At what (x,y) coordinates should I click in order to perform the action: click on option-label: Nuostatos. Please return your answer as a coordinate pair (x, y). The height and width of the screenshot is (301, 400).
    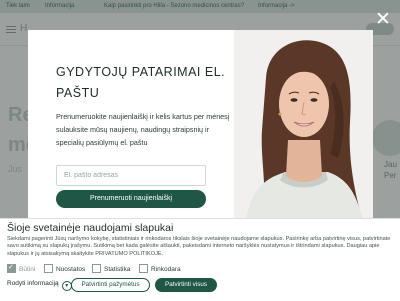
    Looking at the image, I should click on (71, 269).